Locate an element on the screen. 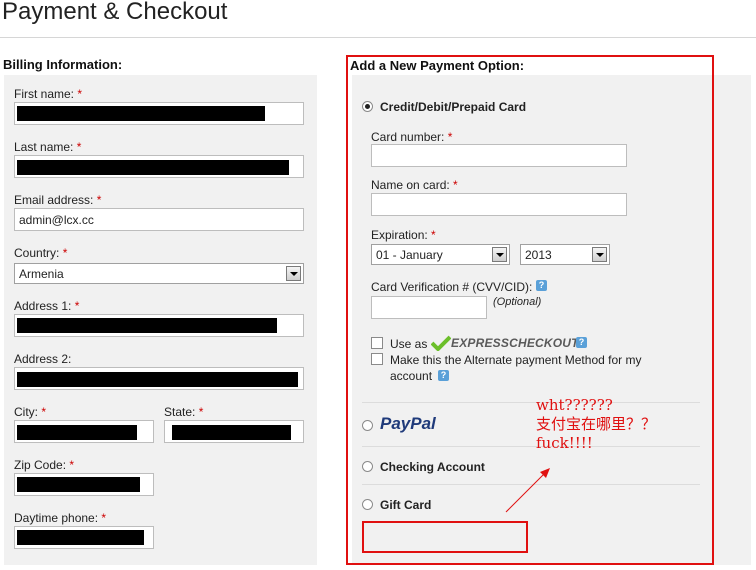  annotation-text: wht?????? 支付宝在哪里？？ fuck!!!! is located at coordinates (596, 424).